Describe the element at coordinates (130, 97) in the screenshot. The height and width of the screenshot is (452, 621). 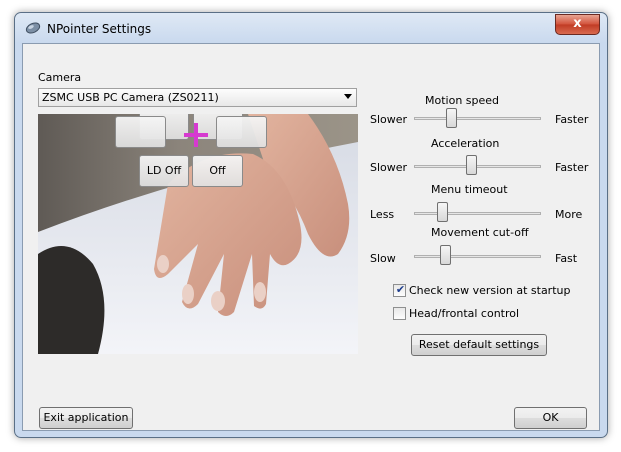
I see `camera-select-value: ZSMC USB PC Camera (ZS0211)` at that location.